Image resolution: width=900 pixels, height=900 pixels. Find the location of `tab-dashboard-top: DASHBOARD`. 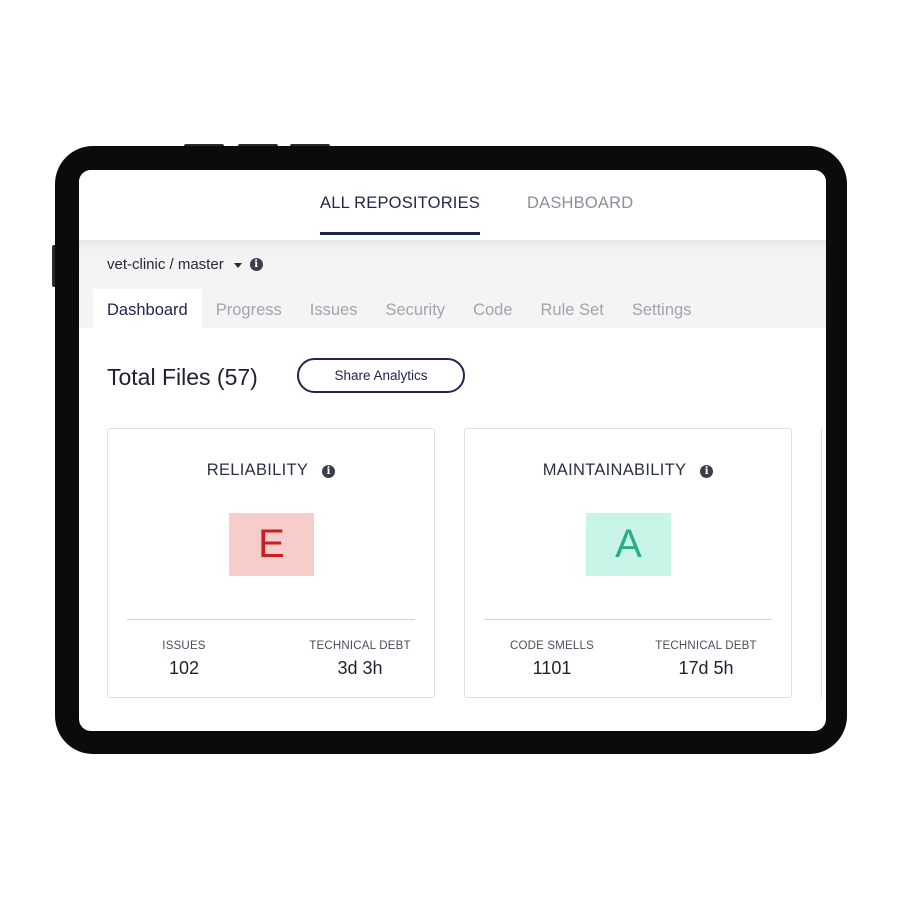

tab-dashboard-top: DASHBOARD is located at coordinates (580, 213).